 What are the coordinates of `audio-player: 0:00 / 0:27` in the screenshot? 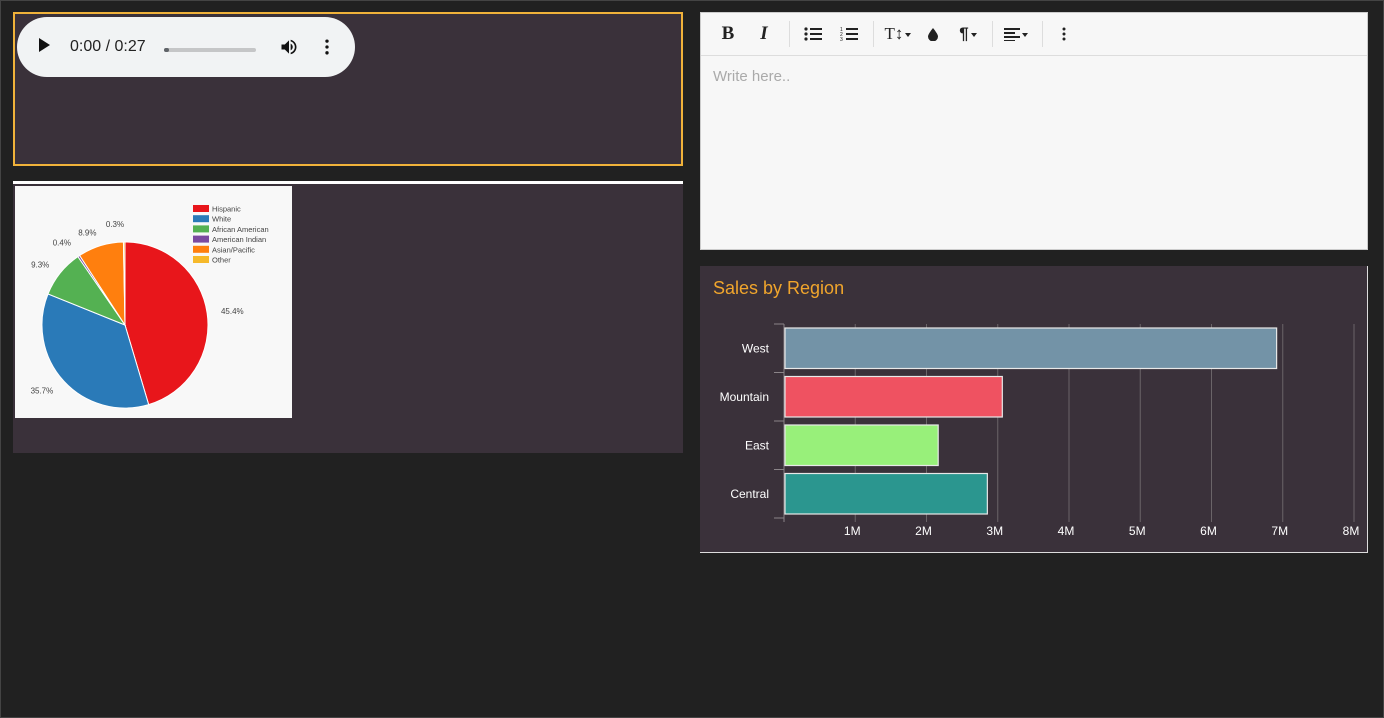 It's located at (186, 47).